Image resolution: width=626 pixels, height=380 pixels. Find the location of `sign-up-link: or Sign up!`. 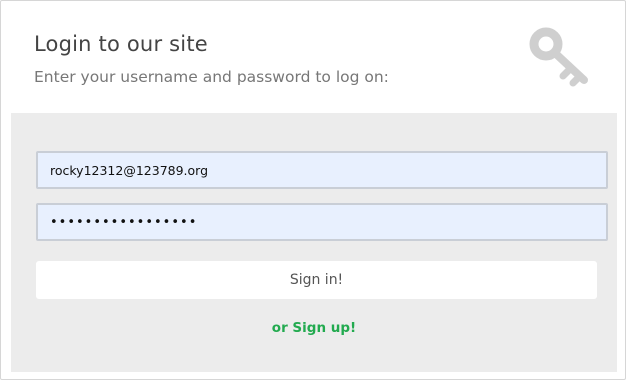

sign-up-link: or Sign up! is located at coordinates (314, 328).